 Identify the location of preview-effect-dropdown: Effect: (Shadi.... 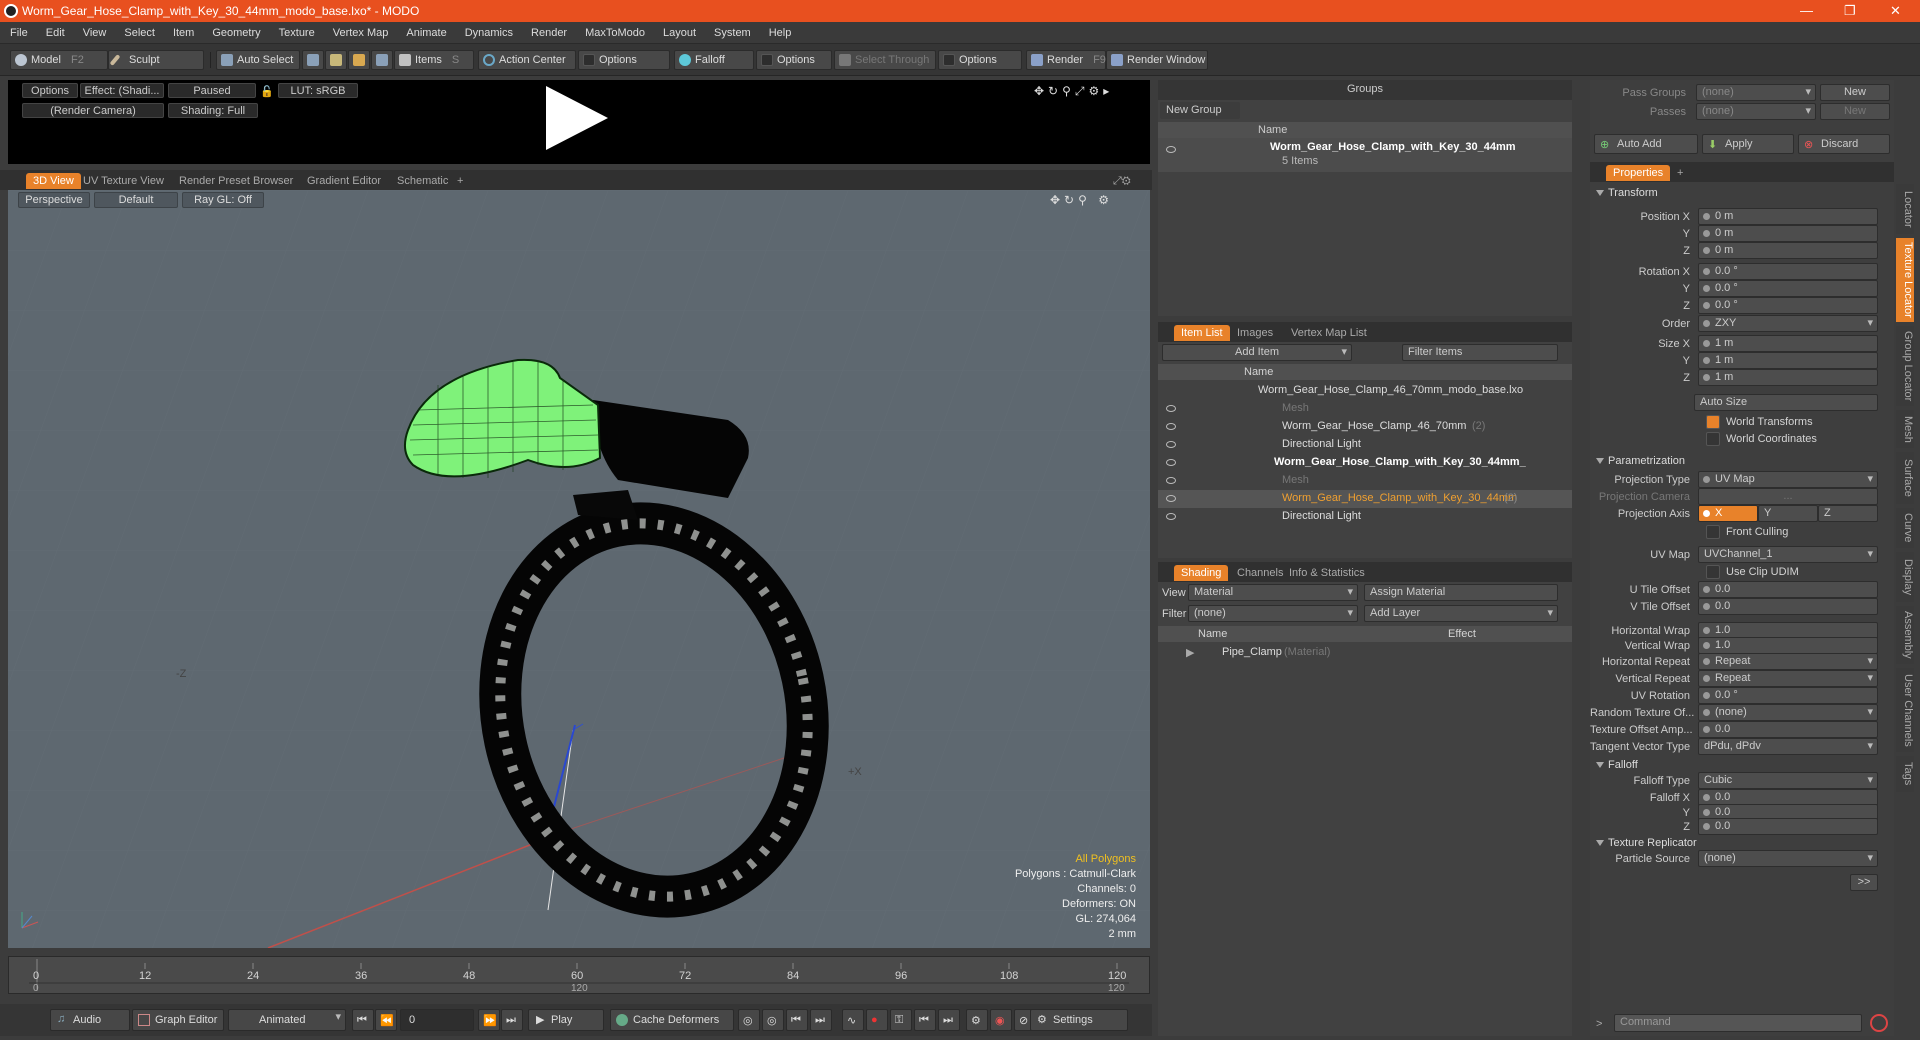
(122, 90).